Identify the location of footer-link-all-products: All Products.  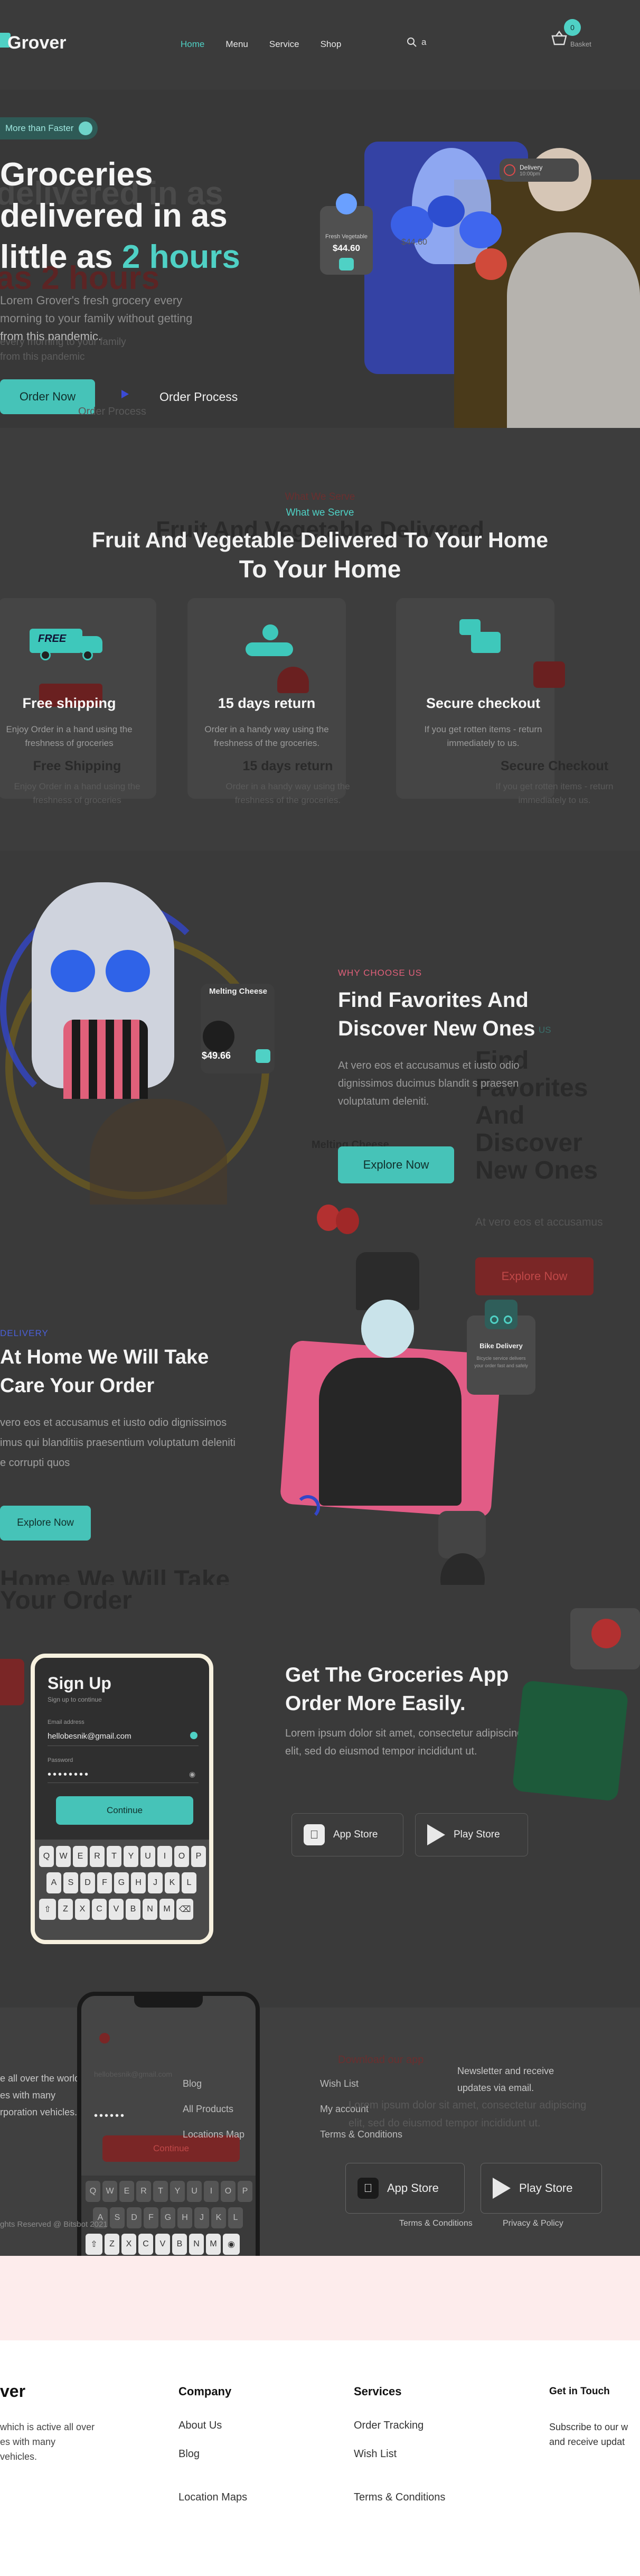
(213, 2109).